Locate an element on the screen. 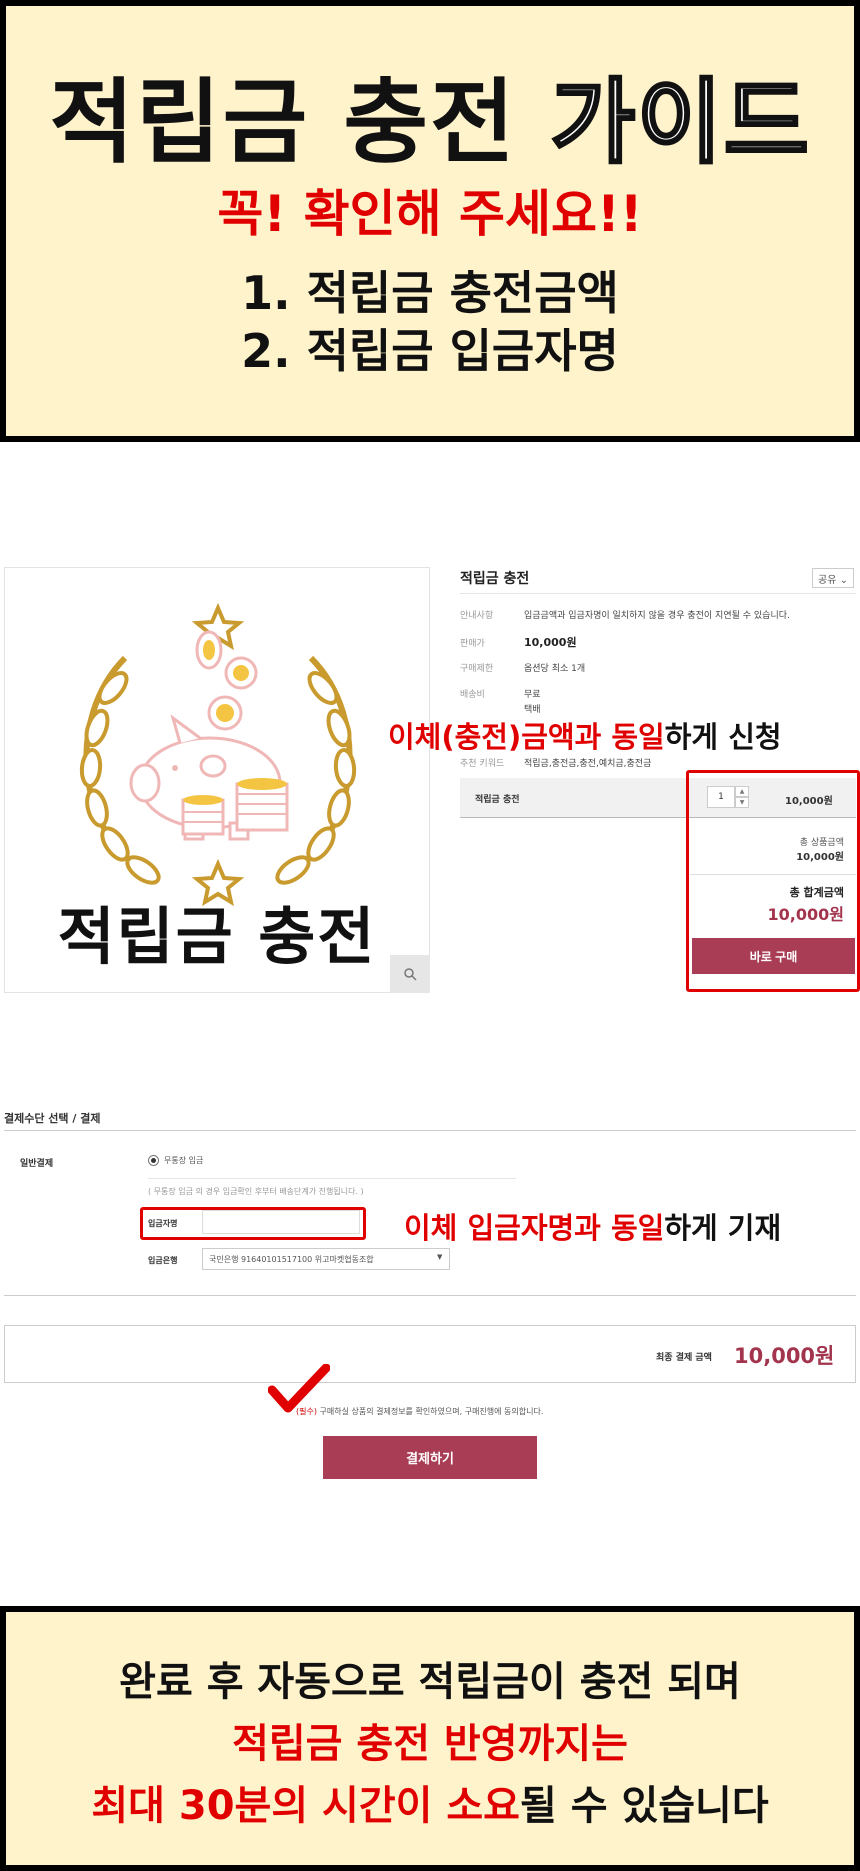 This screenshot has width=860, height=1871. annotation-depositor-black: 하게 기재 is located at coordinates (723, 1228).